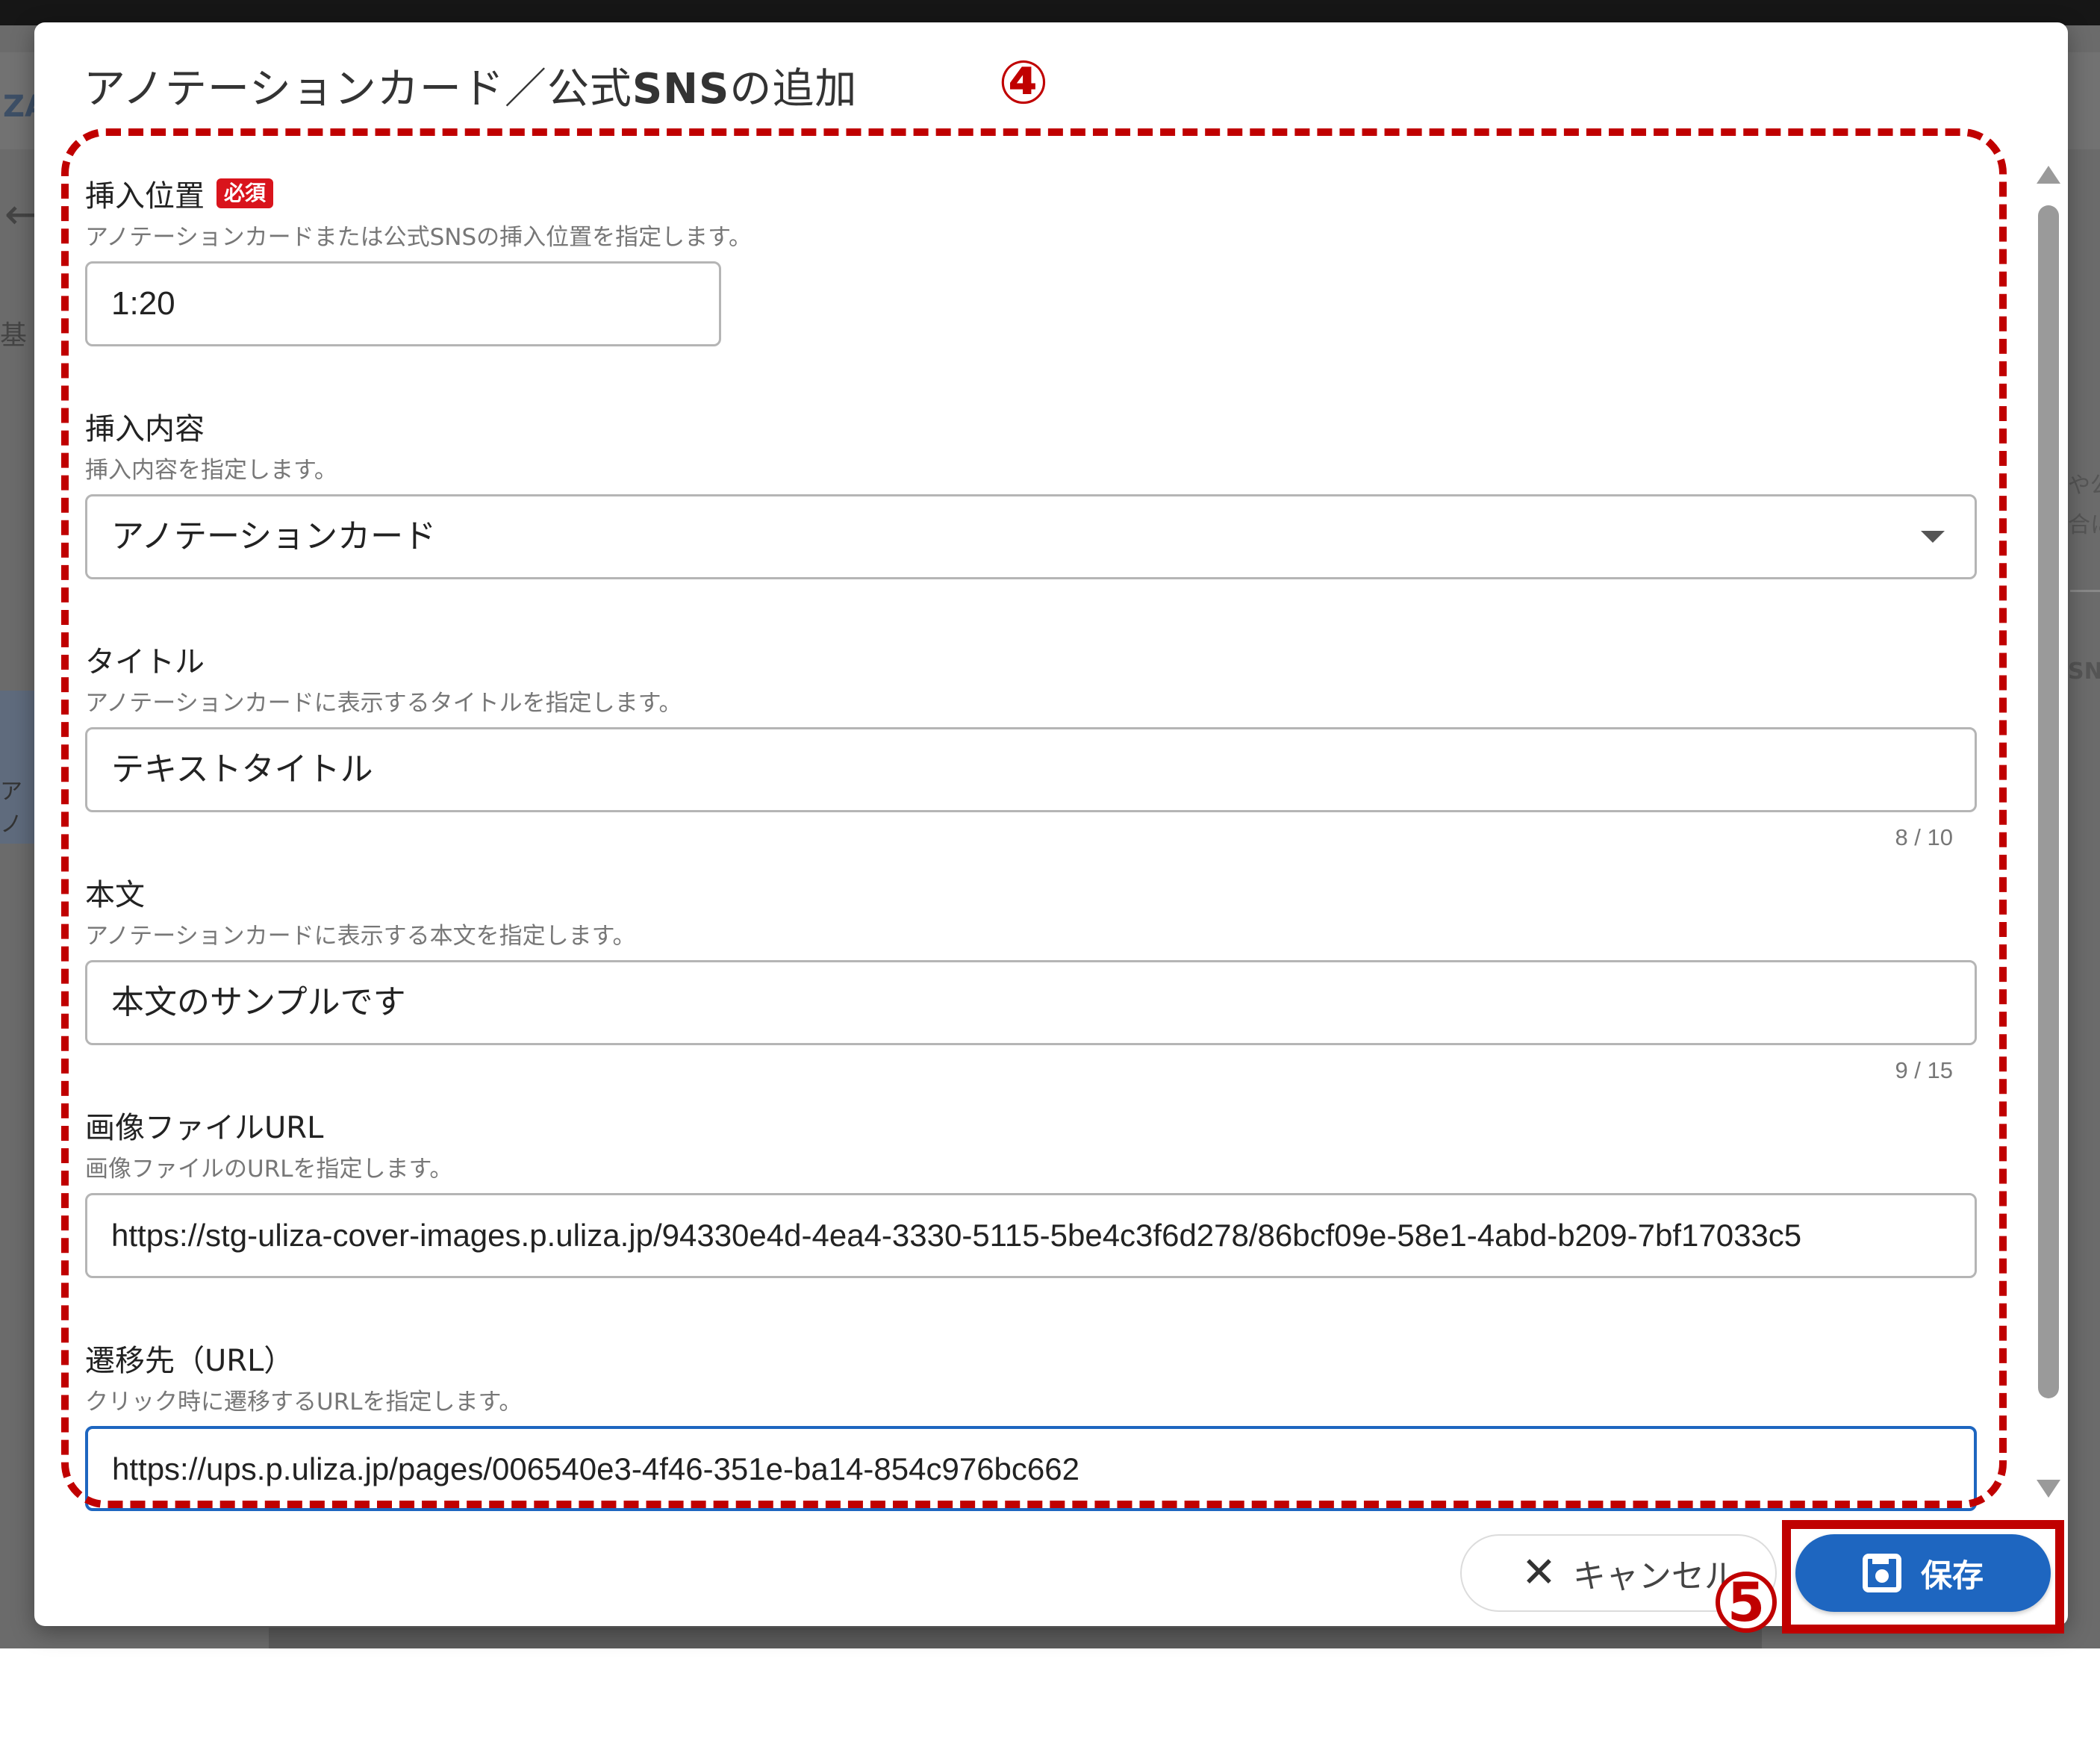  I want to click on annotation-marker-4: ④, so click(1024, 82).